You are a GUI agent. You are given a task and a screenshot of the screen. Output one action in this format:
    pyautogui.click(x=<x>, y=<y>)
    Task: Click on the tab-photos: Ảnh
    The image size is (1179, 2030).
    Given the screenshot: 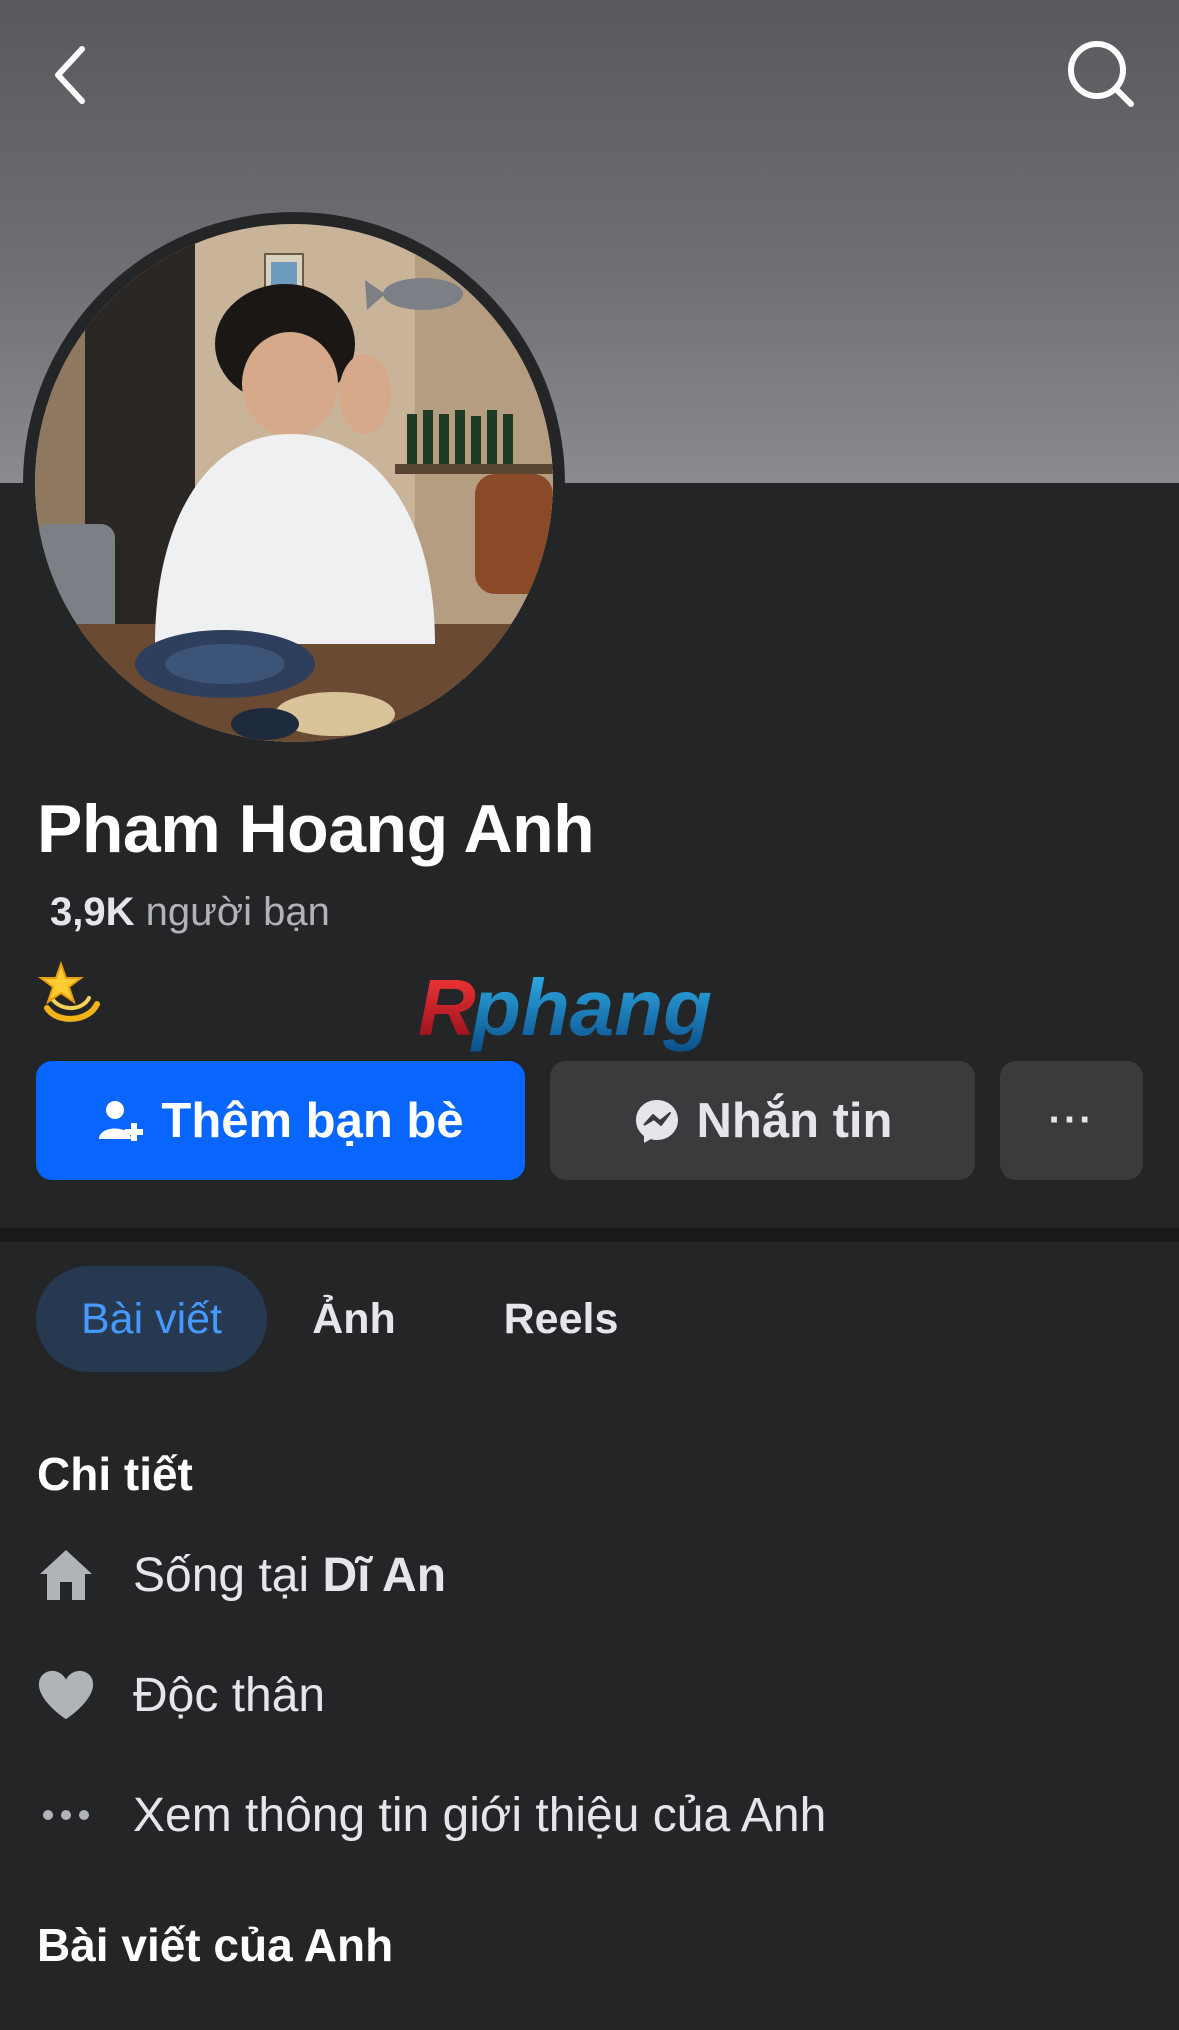 What is the action you would take?
    pyautogui.click(x=354, y=1319)
    